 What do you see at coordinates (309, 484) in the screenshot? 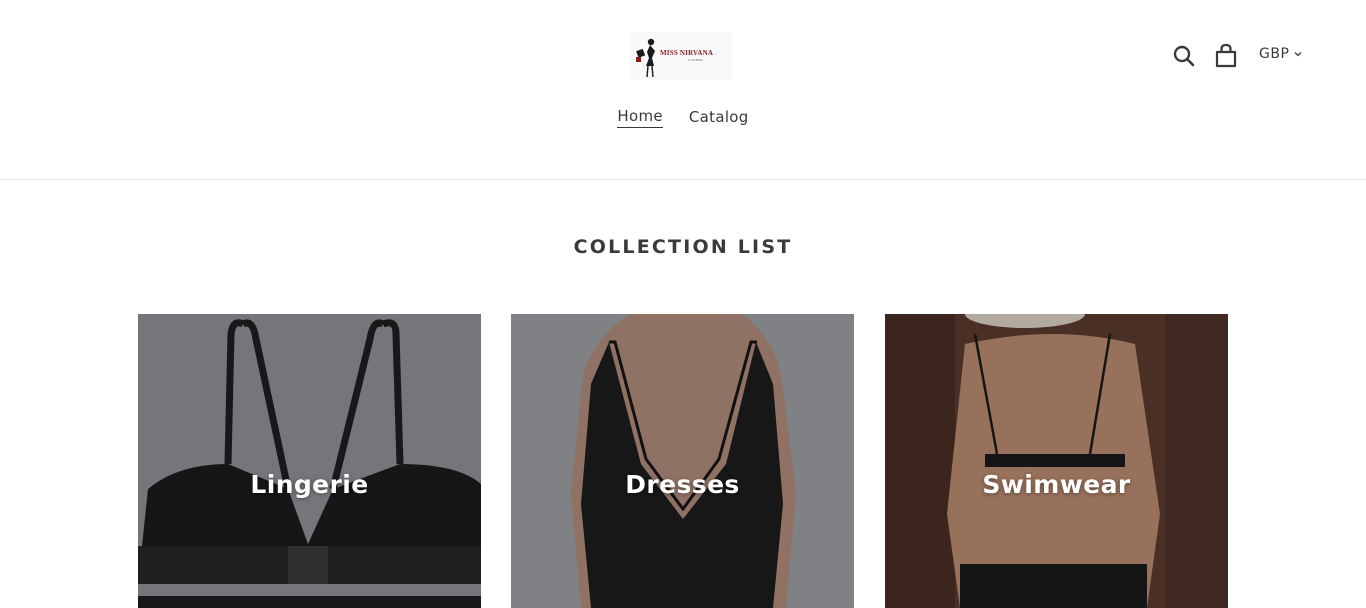
I see `collection-label: Lingerie` at bounding box center [309, 484].